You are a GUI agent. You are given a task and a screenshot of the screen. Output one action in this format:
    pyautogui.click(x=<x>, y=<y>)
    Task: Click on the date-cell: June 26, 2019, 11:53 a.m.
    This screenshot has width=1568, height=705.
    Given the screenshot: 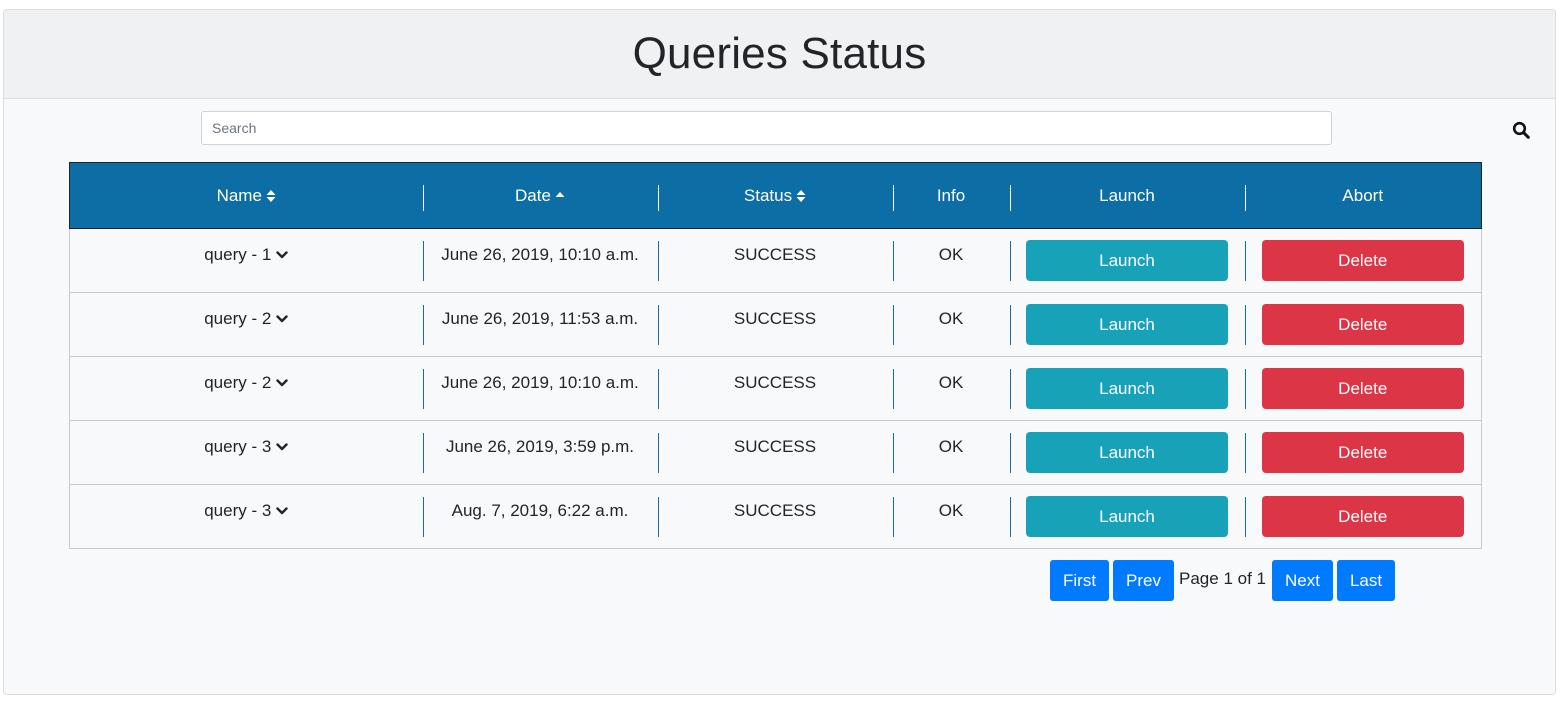 What is the action you would take?
    pyautogui.click(x=540, y=324)
    